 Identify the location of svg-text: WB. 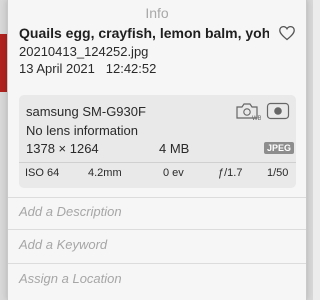
(256, 118).